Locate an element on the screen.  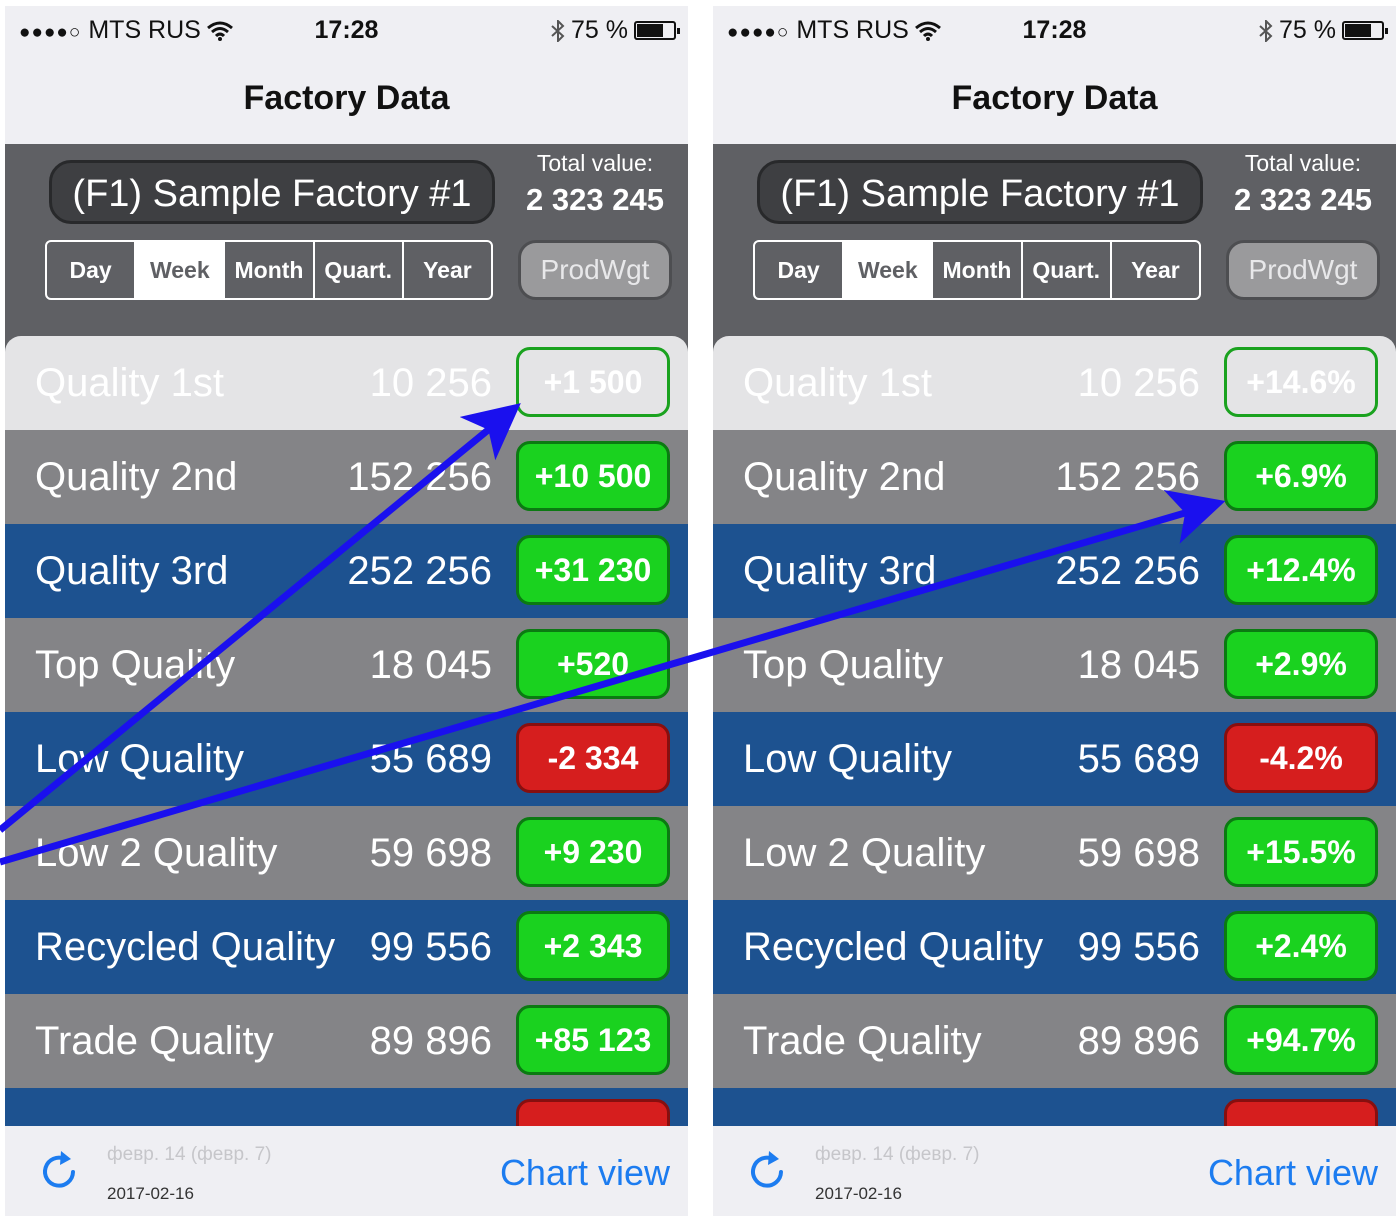
table-row: Low 2 Quality 59 698 +9 230 is located at coordinates (346, 853).